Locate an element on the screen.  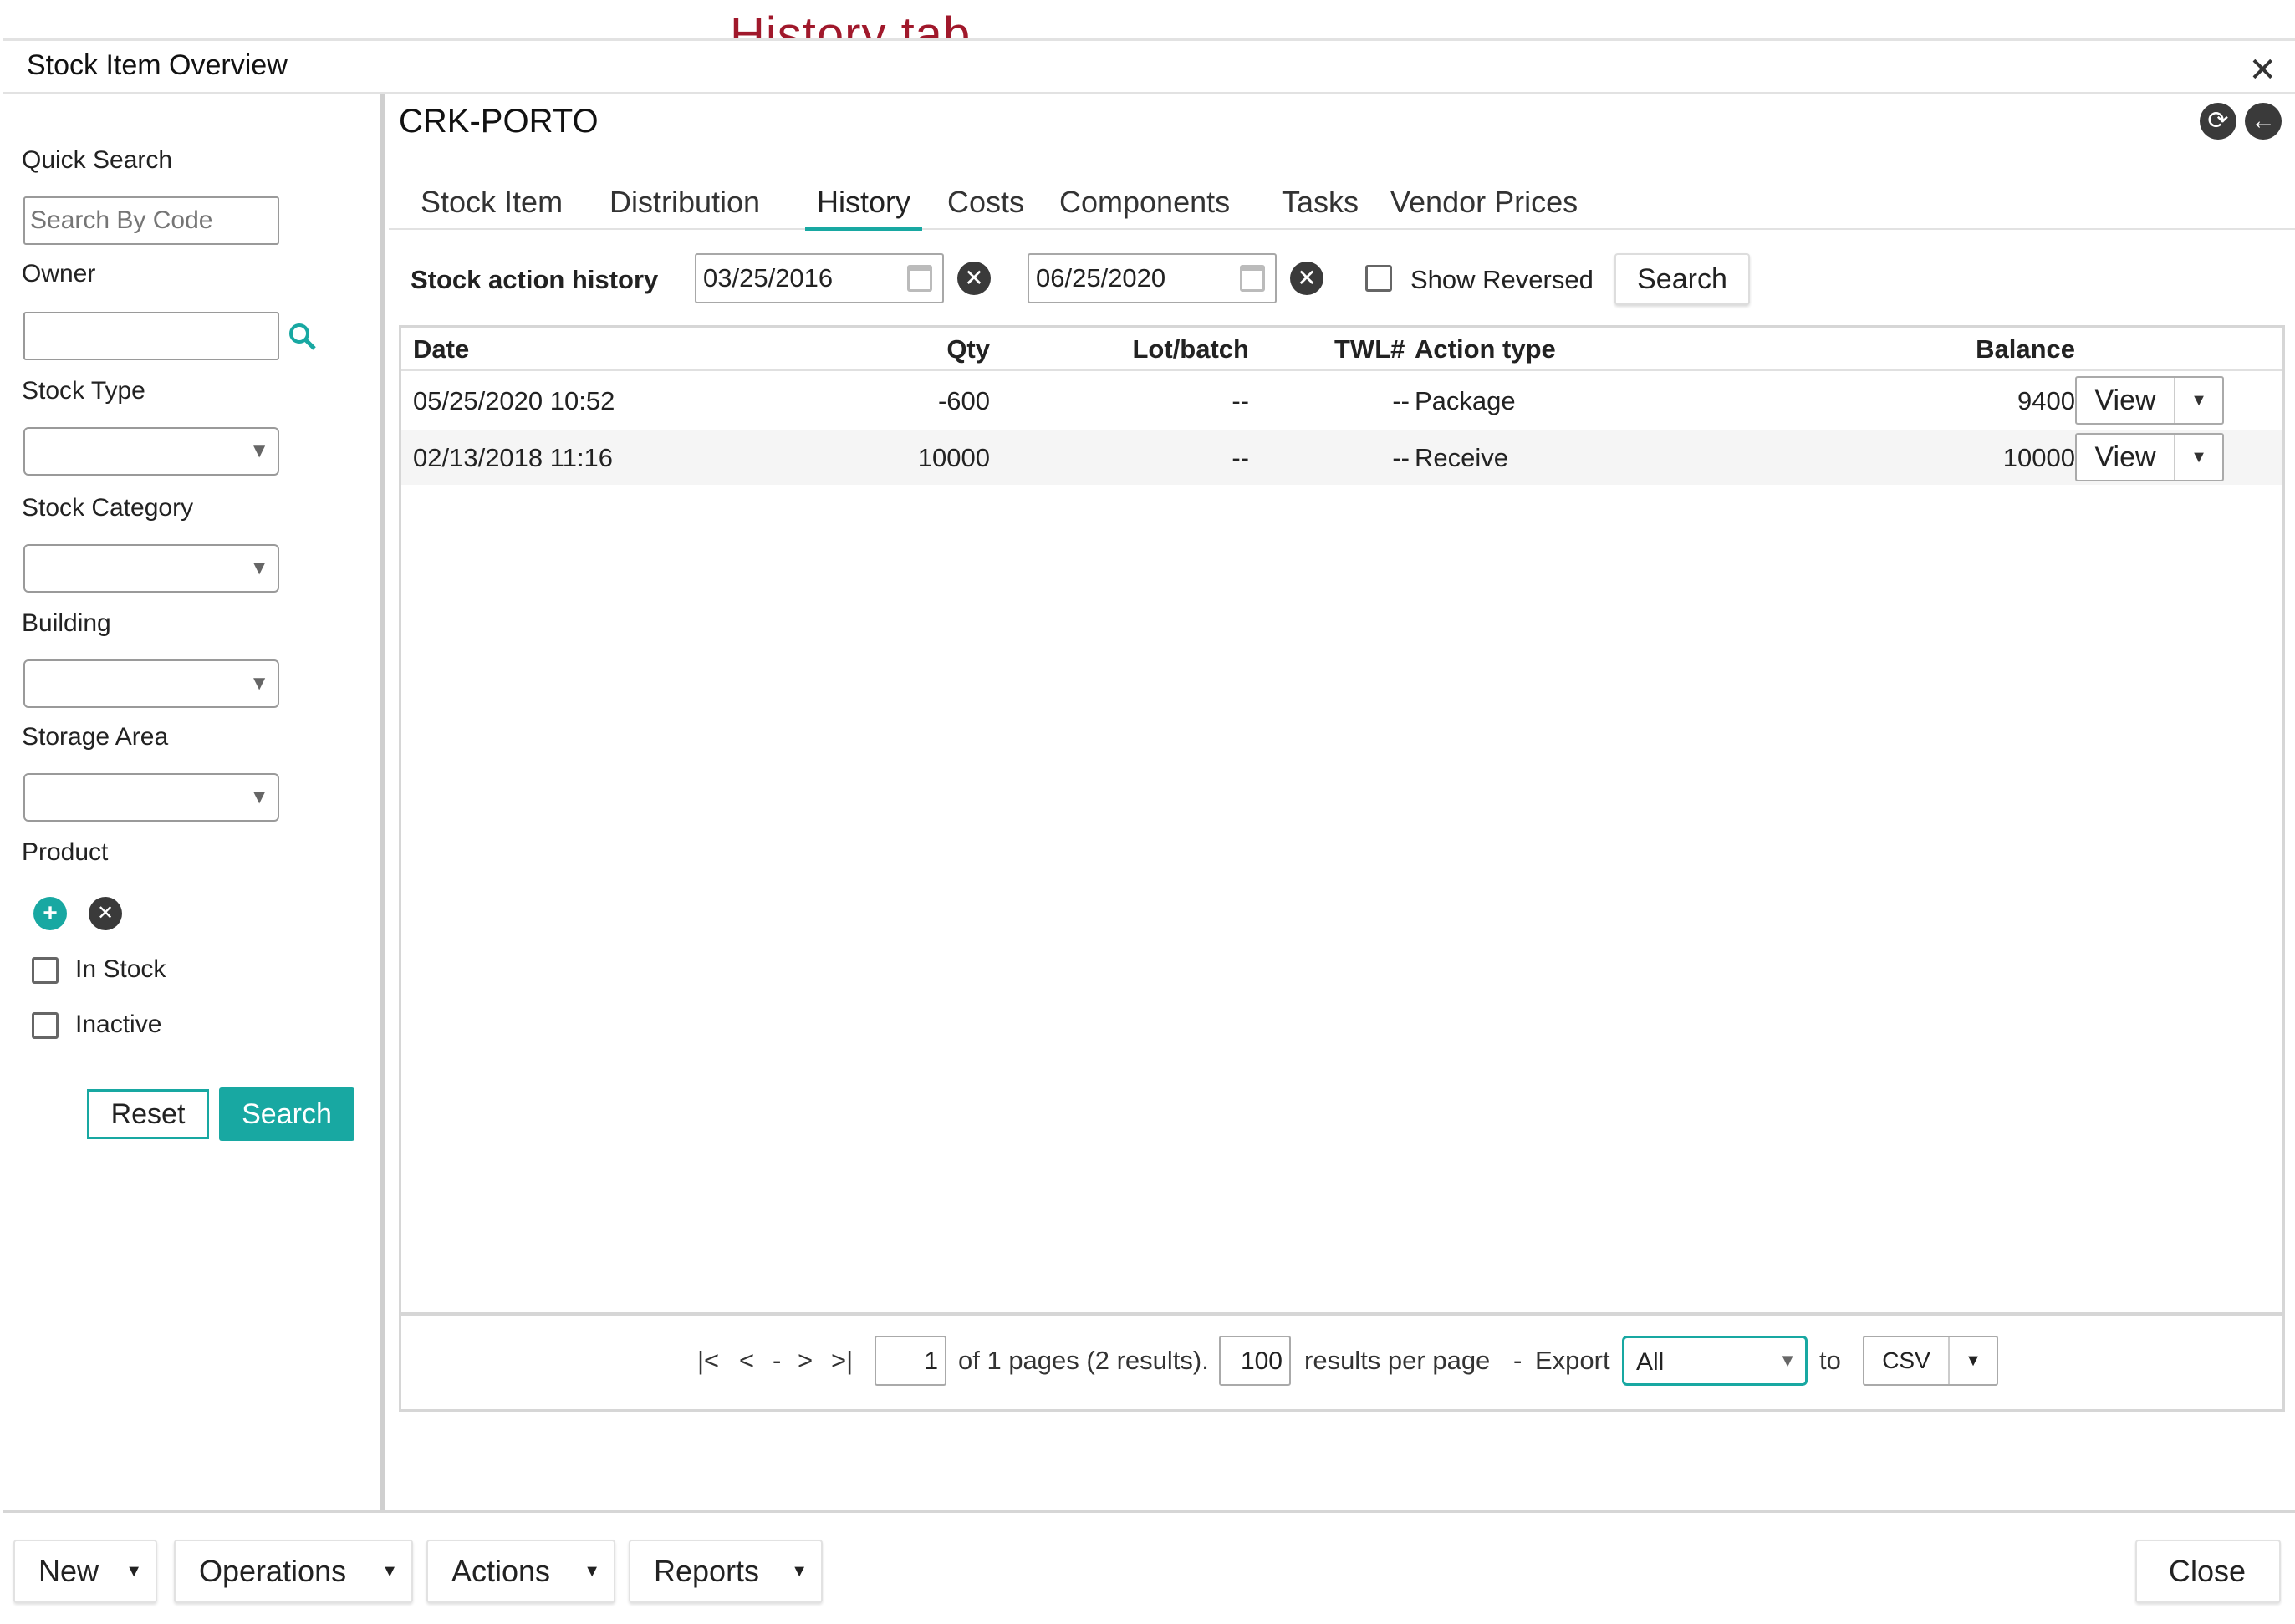
export-format-button: CSV ▼ is located at coordinates (1930, 1361).